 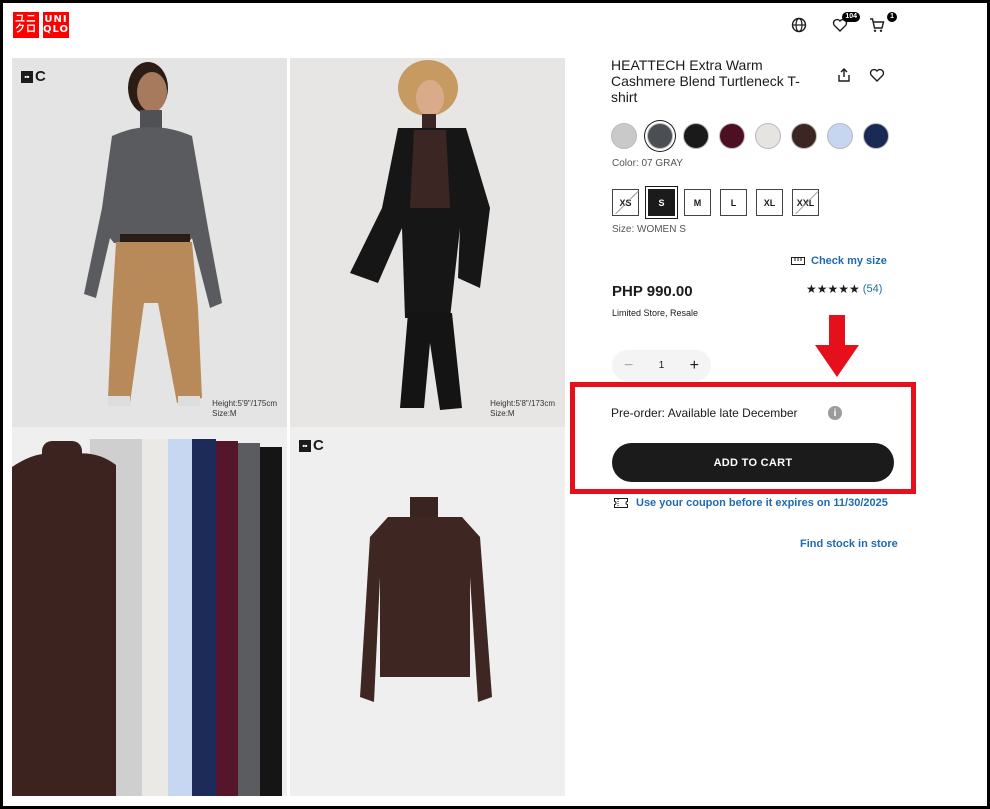 I want to click on model-size-info: Height:5'8"/173cm Size:M, so click(x=522, y=409).